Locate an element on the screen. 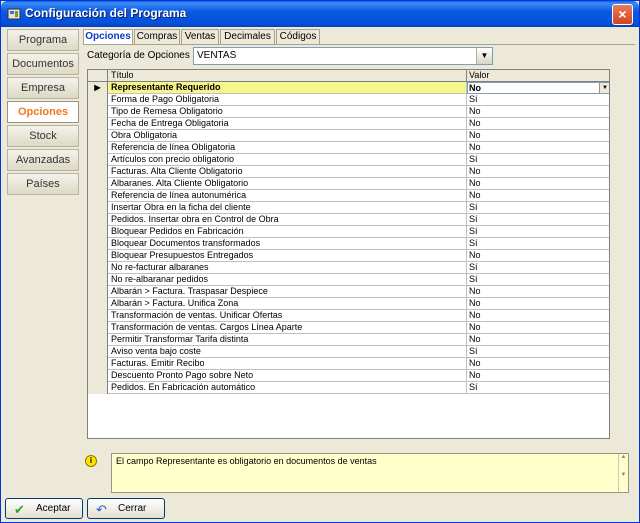 The image size is (640, 523). column-divider is located at coordinates (466, 76).